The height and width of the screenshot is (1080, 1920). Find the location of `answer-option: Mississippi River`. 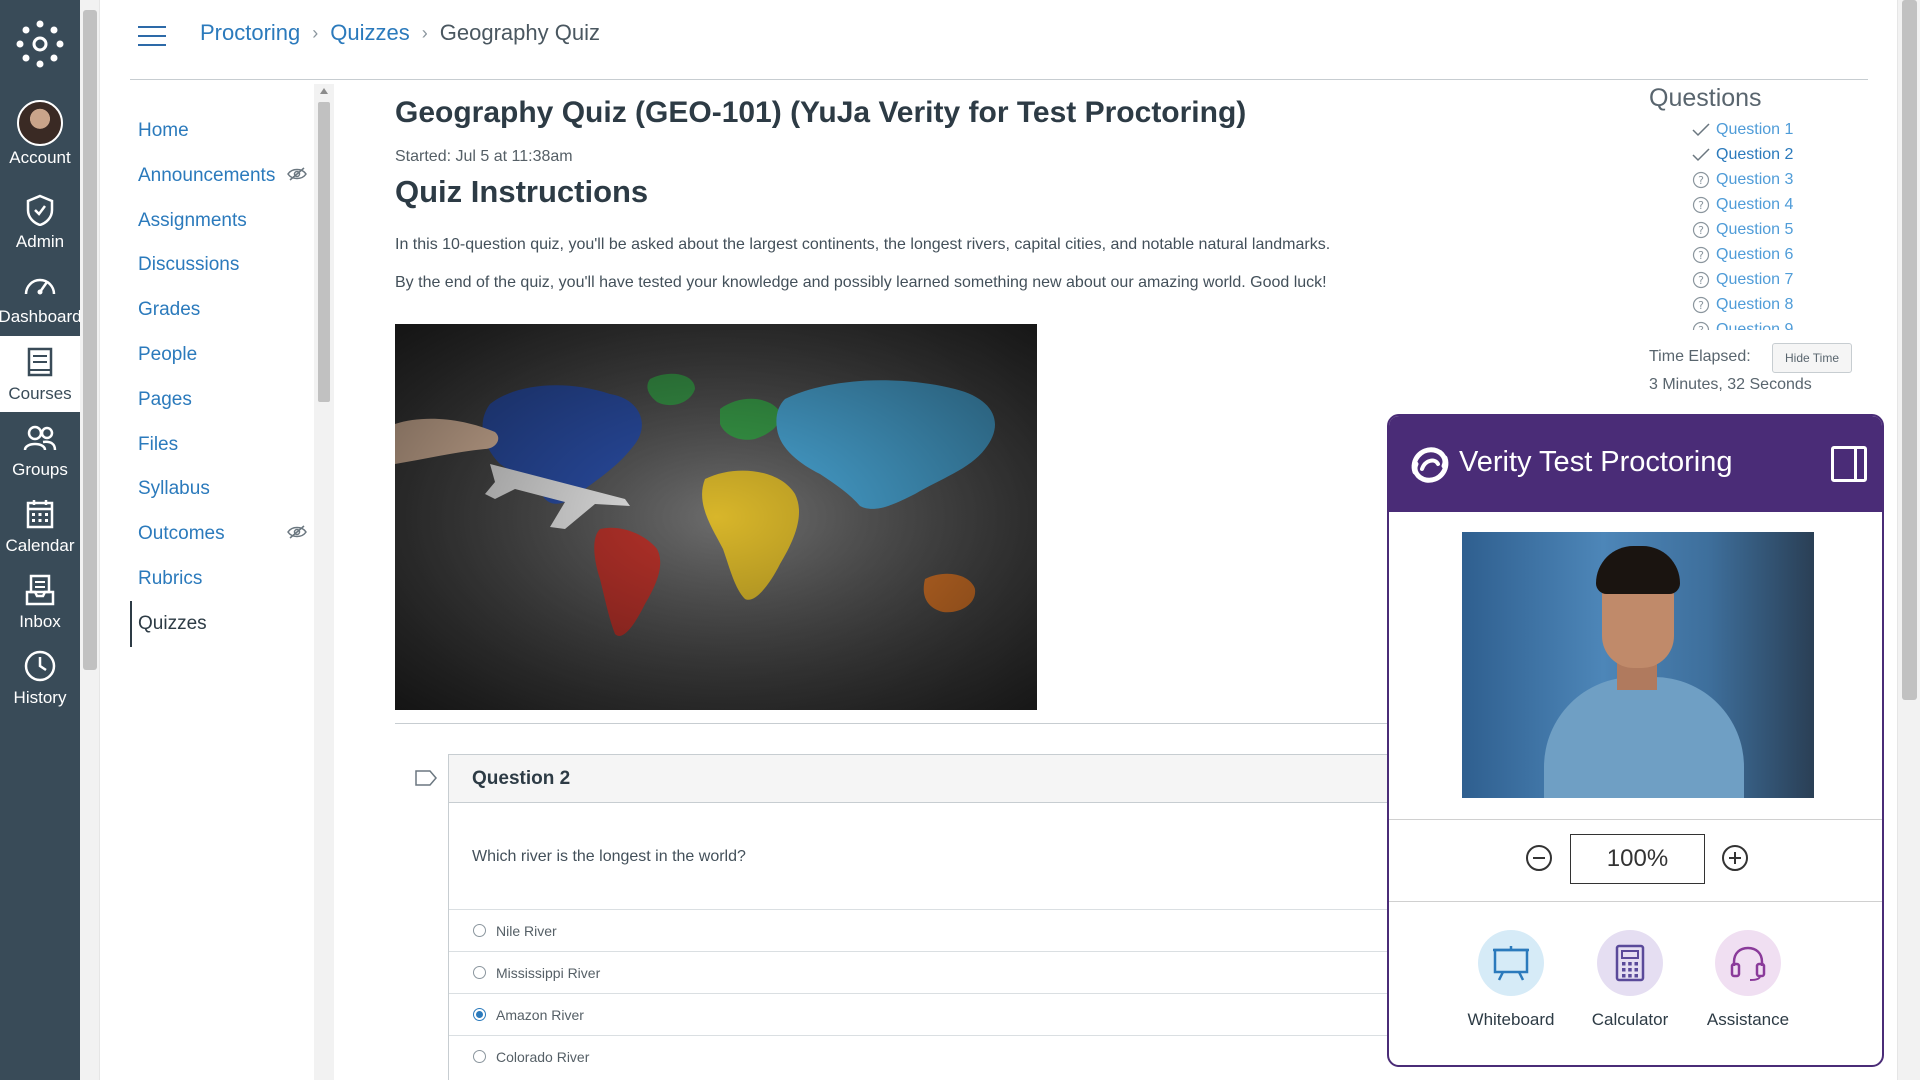

answer-option: Mississippi River is located at coordinates (920, 972).